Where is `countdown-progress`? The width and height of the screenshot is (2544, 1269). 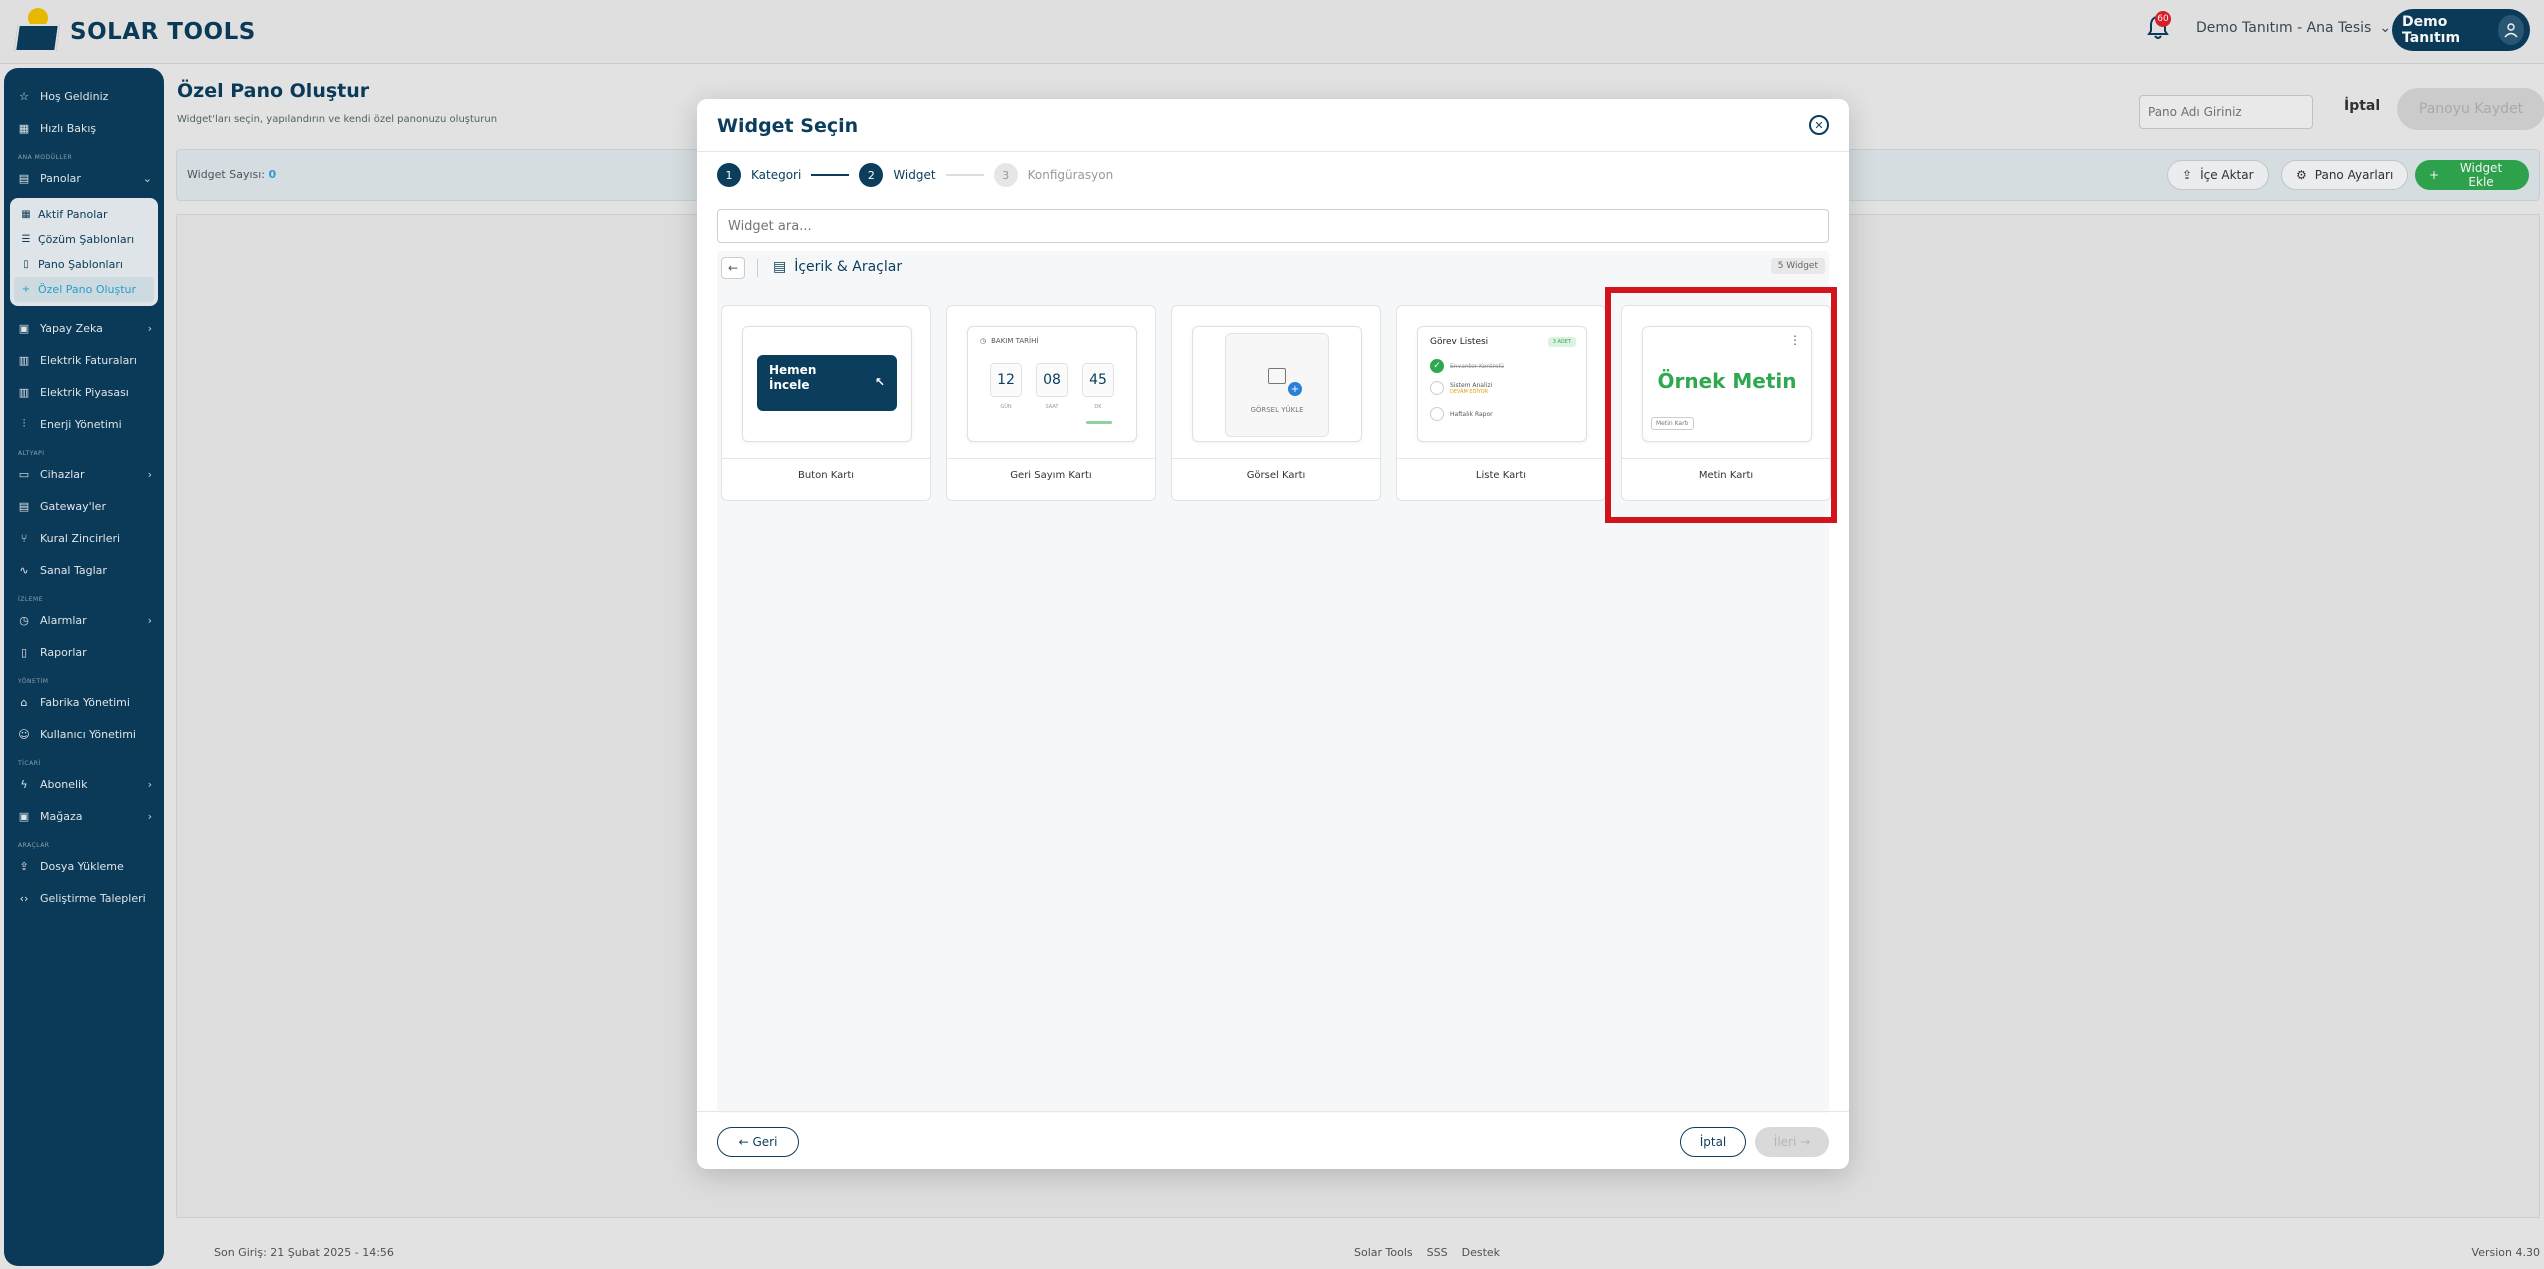 countdown-progress is located at coordinates (1099, 422).